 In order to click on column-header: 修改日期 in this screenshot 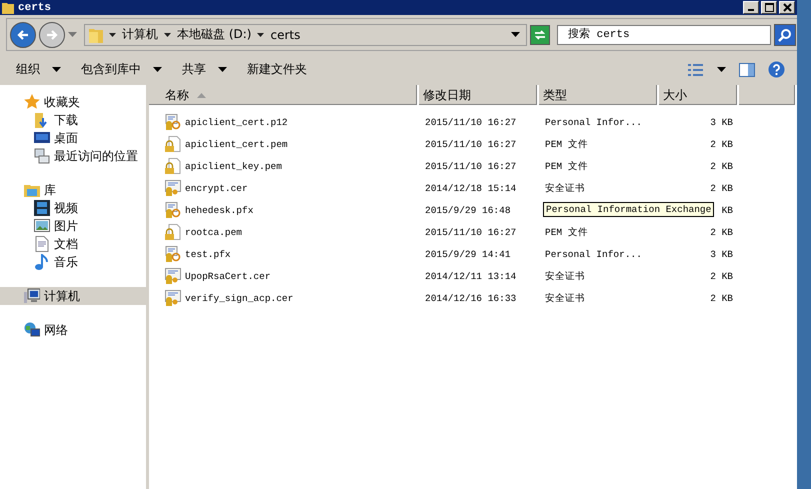, I will do `click(479, 95)`.